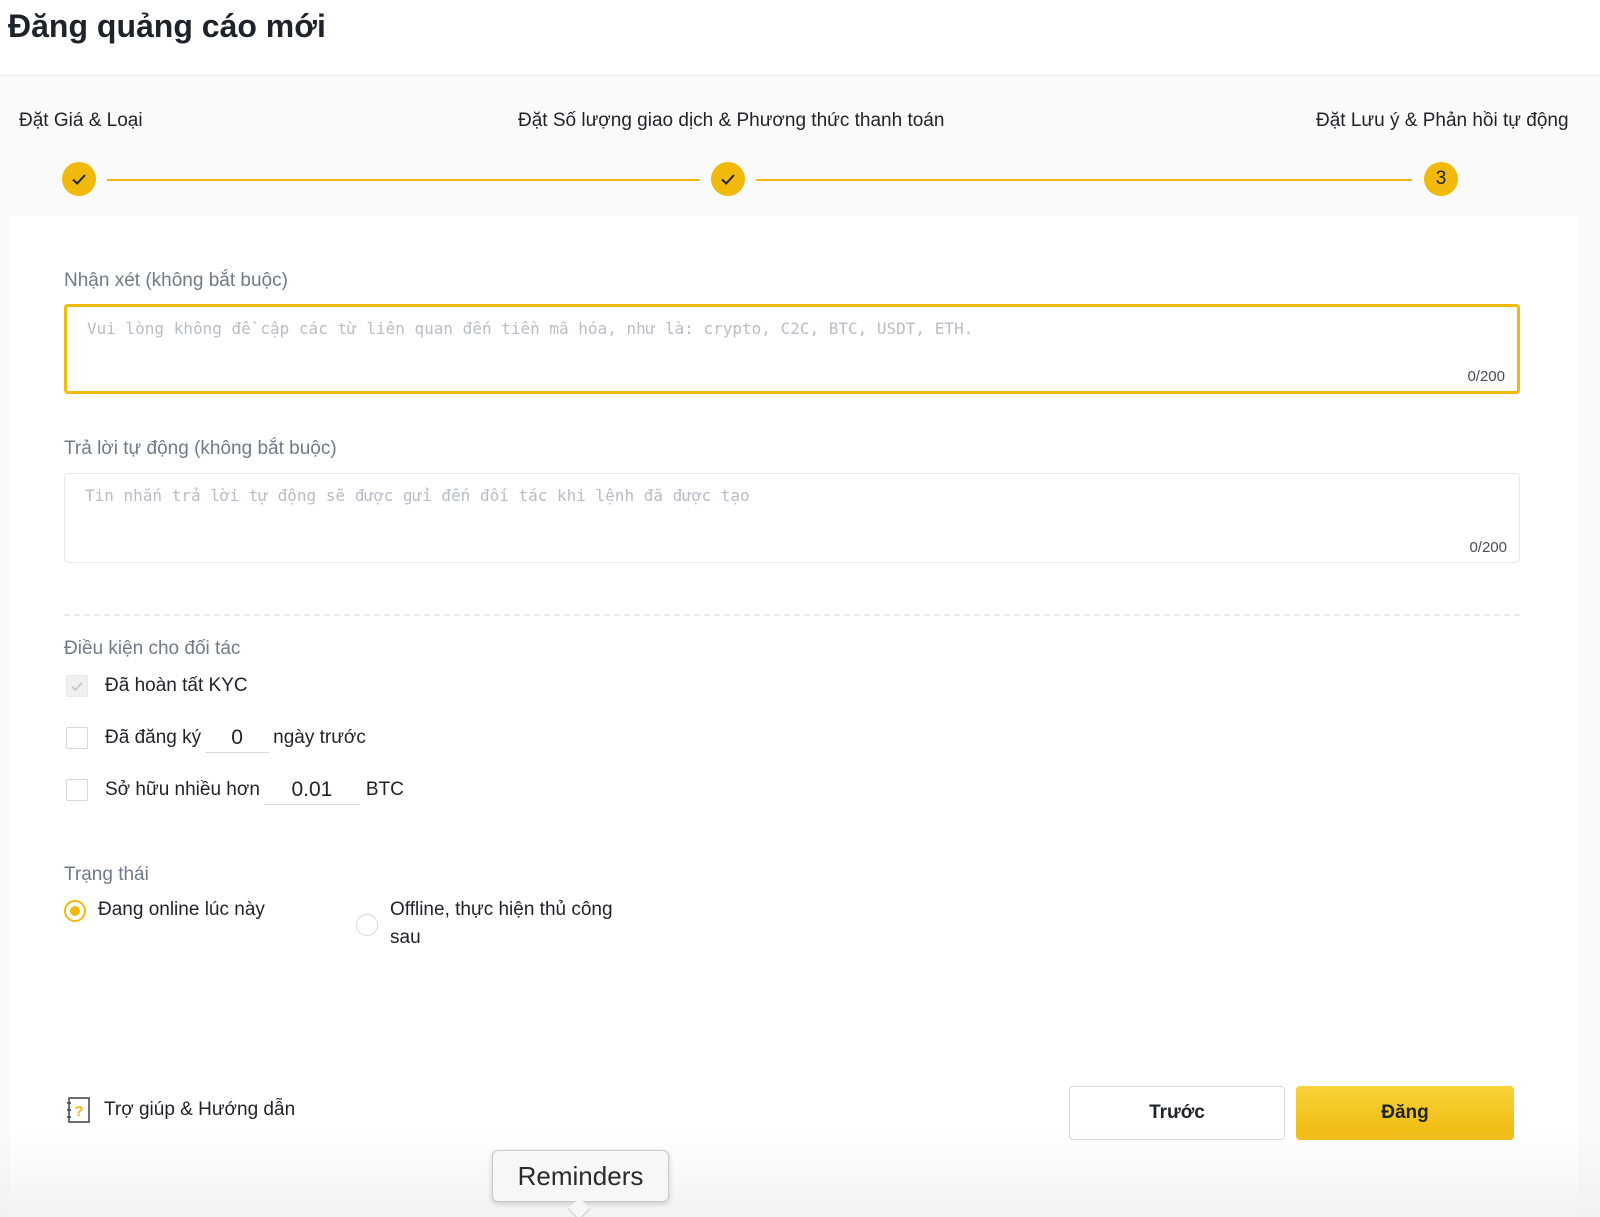  I want to click on remarks-input, so click(777, 339).